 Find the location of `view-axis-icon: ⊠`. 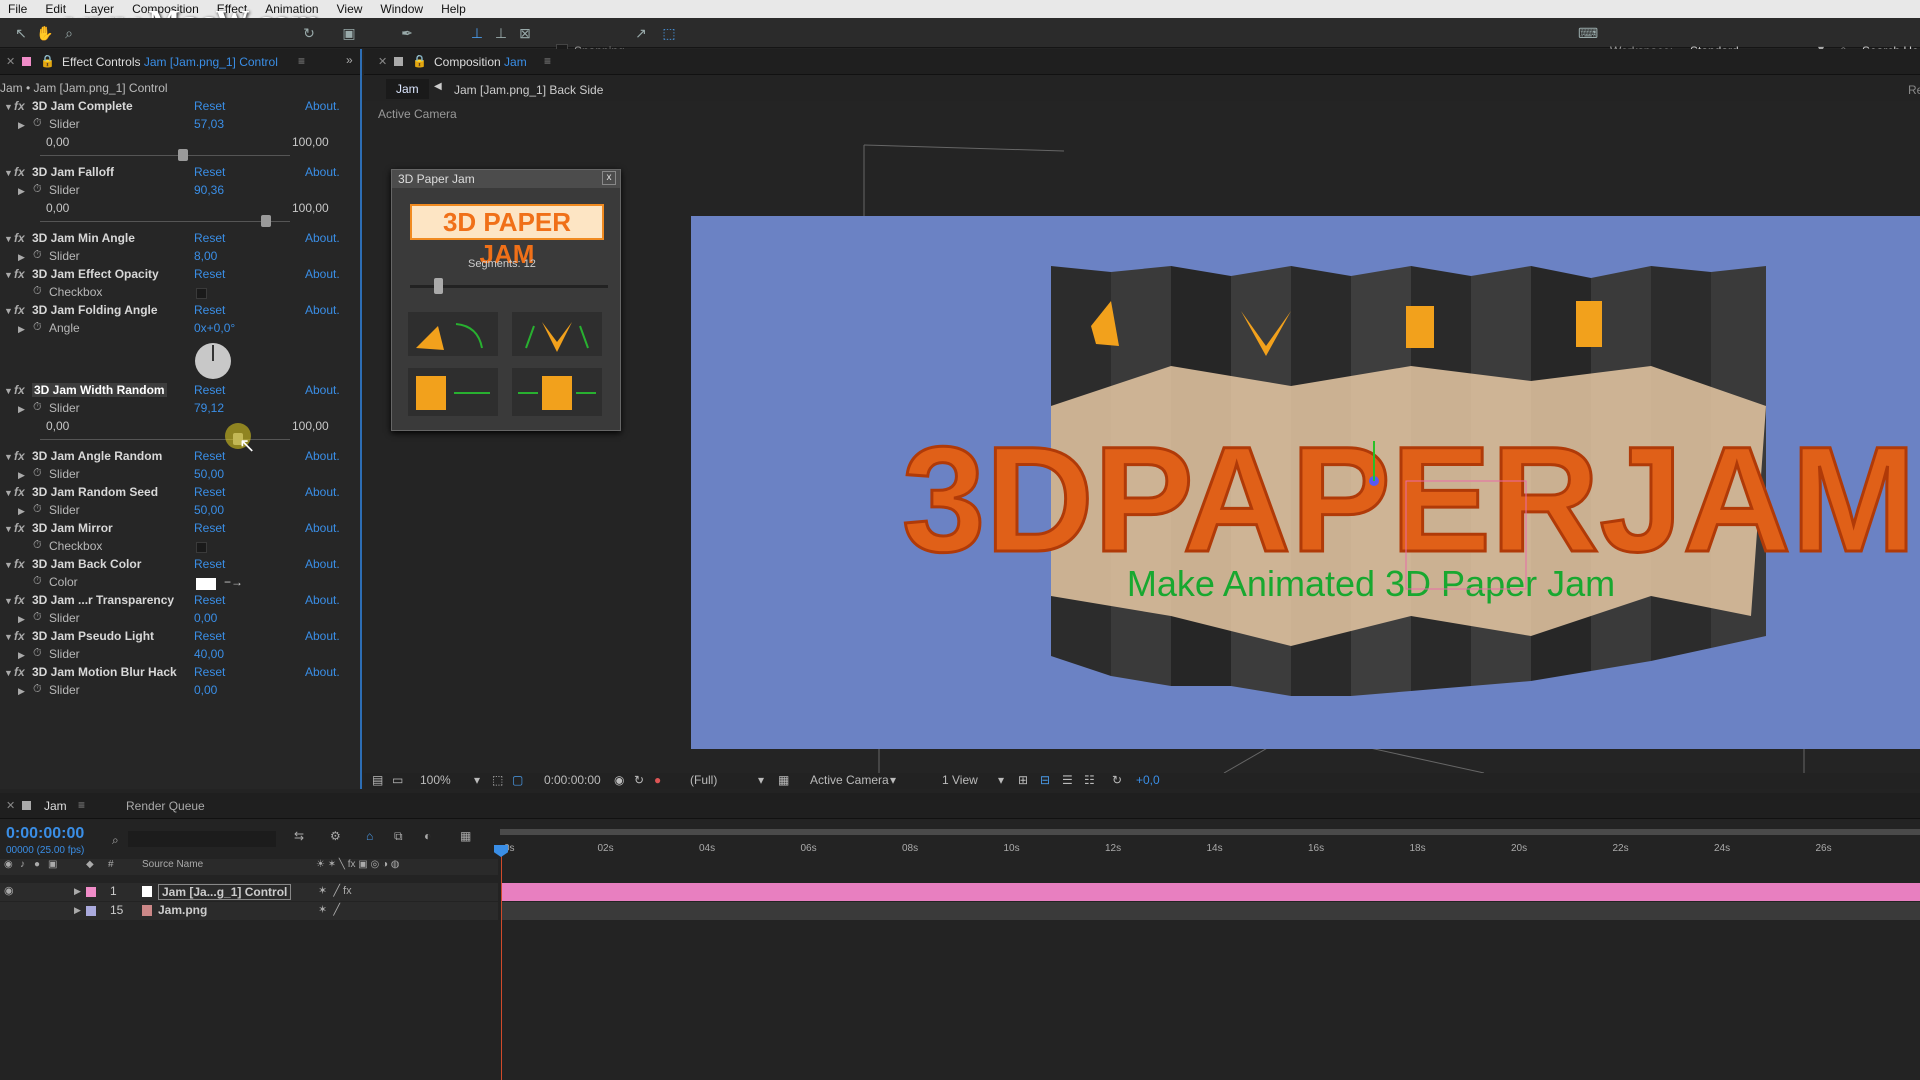

view-axis-icon: ⊠ is located at coordinates (525, 33).